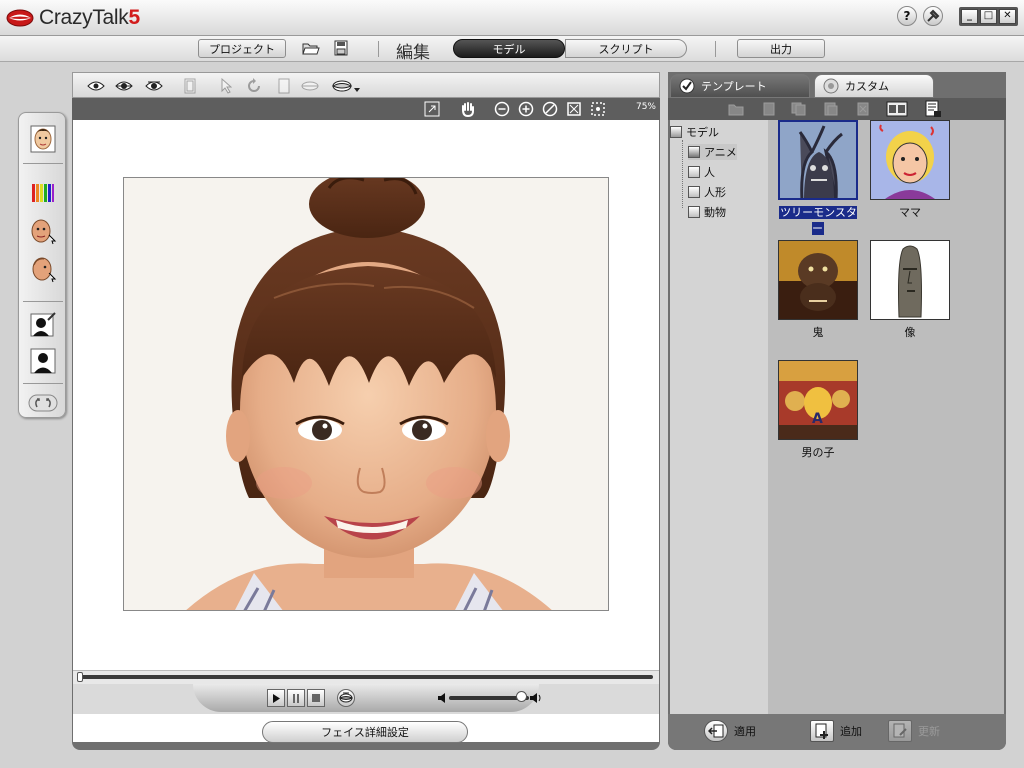 The width and height of the screenshot is (1024, 768). Describe the element at coordinates (366, 109) in the screenshot. I see `view-toolbar: 75%` at that location.